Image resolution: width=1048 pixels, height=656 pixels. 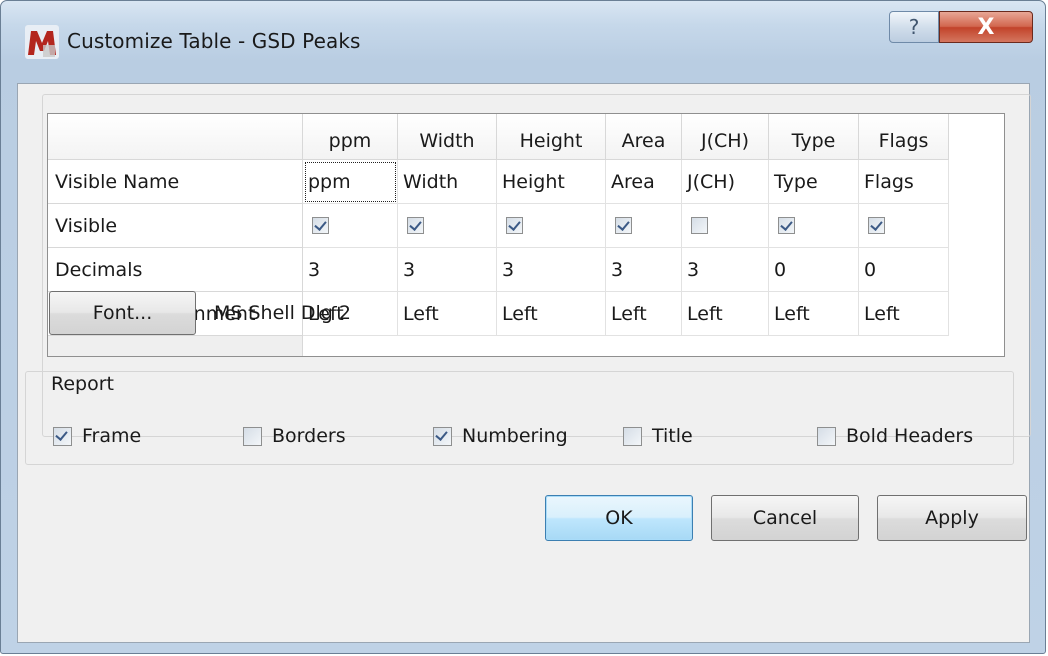 What do you see at coordinates (447, 270) in the screenshot?
I see `decimals-cell-1: 3` at bounding box center [447, 270].